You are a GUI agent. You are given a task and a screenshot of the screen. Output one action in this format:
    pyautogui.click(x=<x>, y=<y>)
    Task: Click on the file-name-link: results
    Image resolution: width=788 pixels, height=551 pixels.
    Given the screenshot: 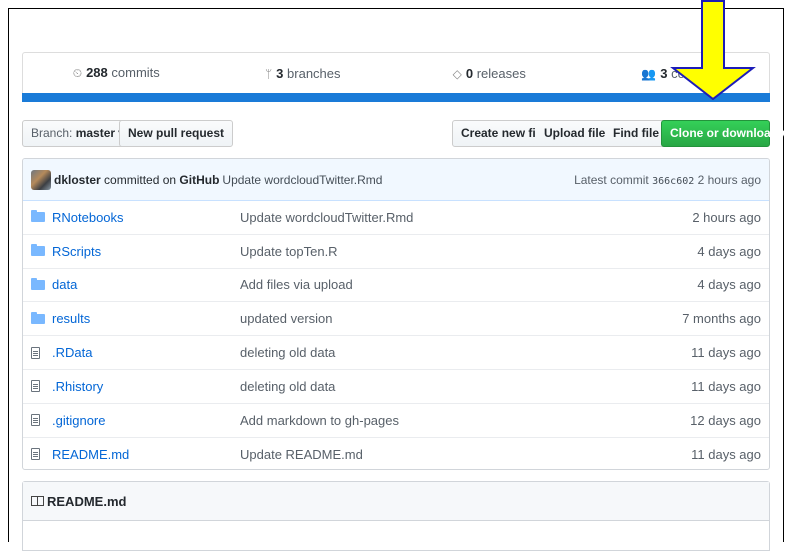 What is the action you would take?
    pyautogui.click(x=146, y=318)
    